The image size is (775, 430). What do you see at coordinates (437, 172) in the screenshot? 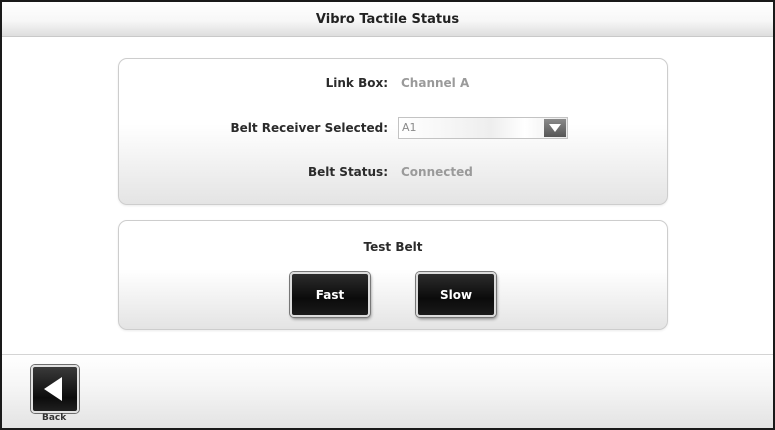
I see `belt-status-value: Connected` at bounding box center [437, 172].